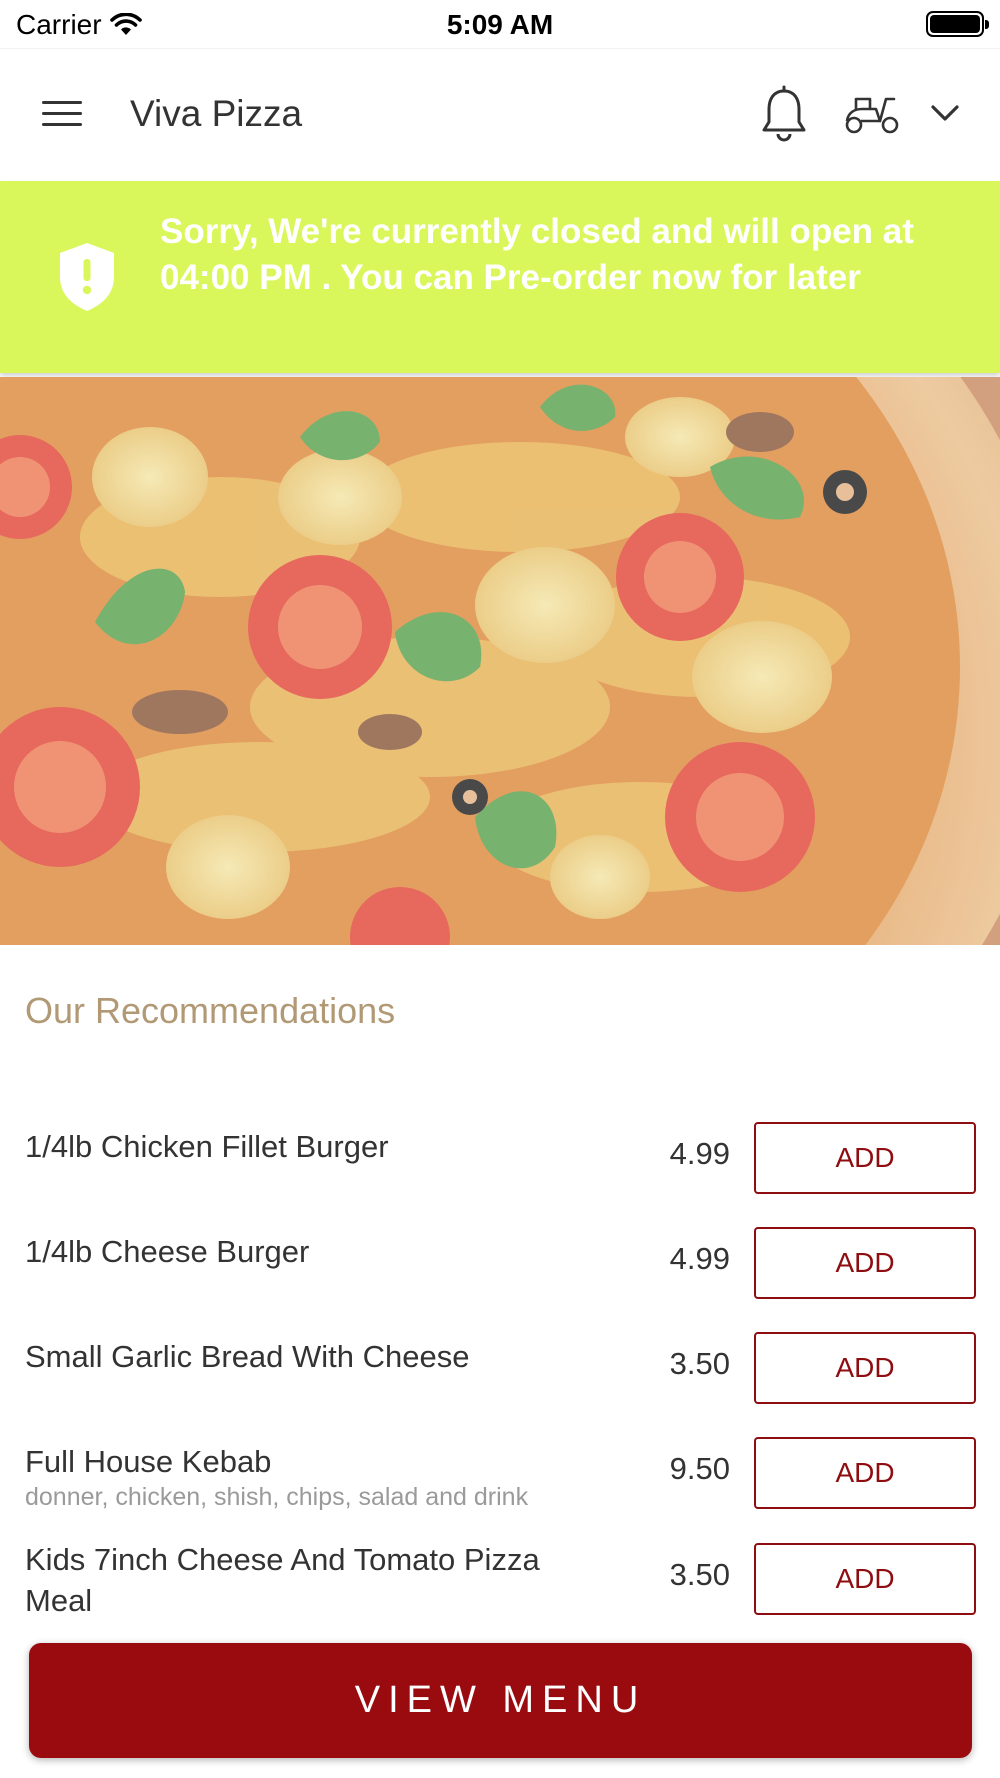 The height and width of the screenshot is (1778, 1000). I want to click on item-name: Kids 7inch Cheese And Tomato Pizza Meal, so click(315, 1580).